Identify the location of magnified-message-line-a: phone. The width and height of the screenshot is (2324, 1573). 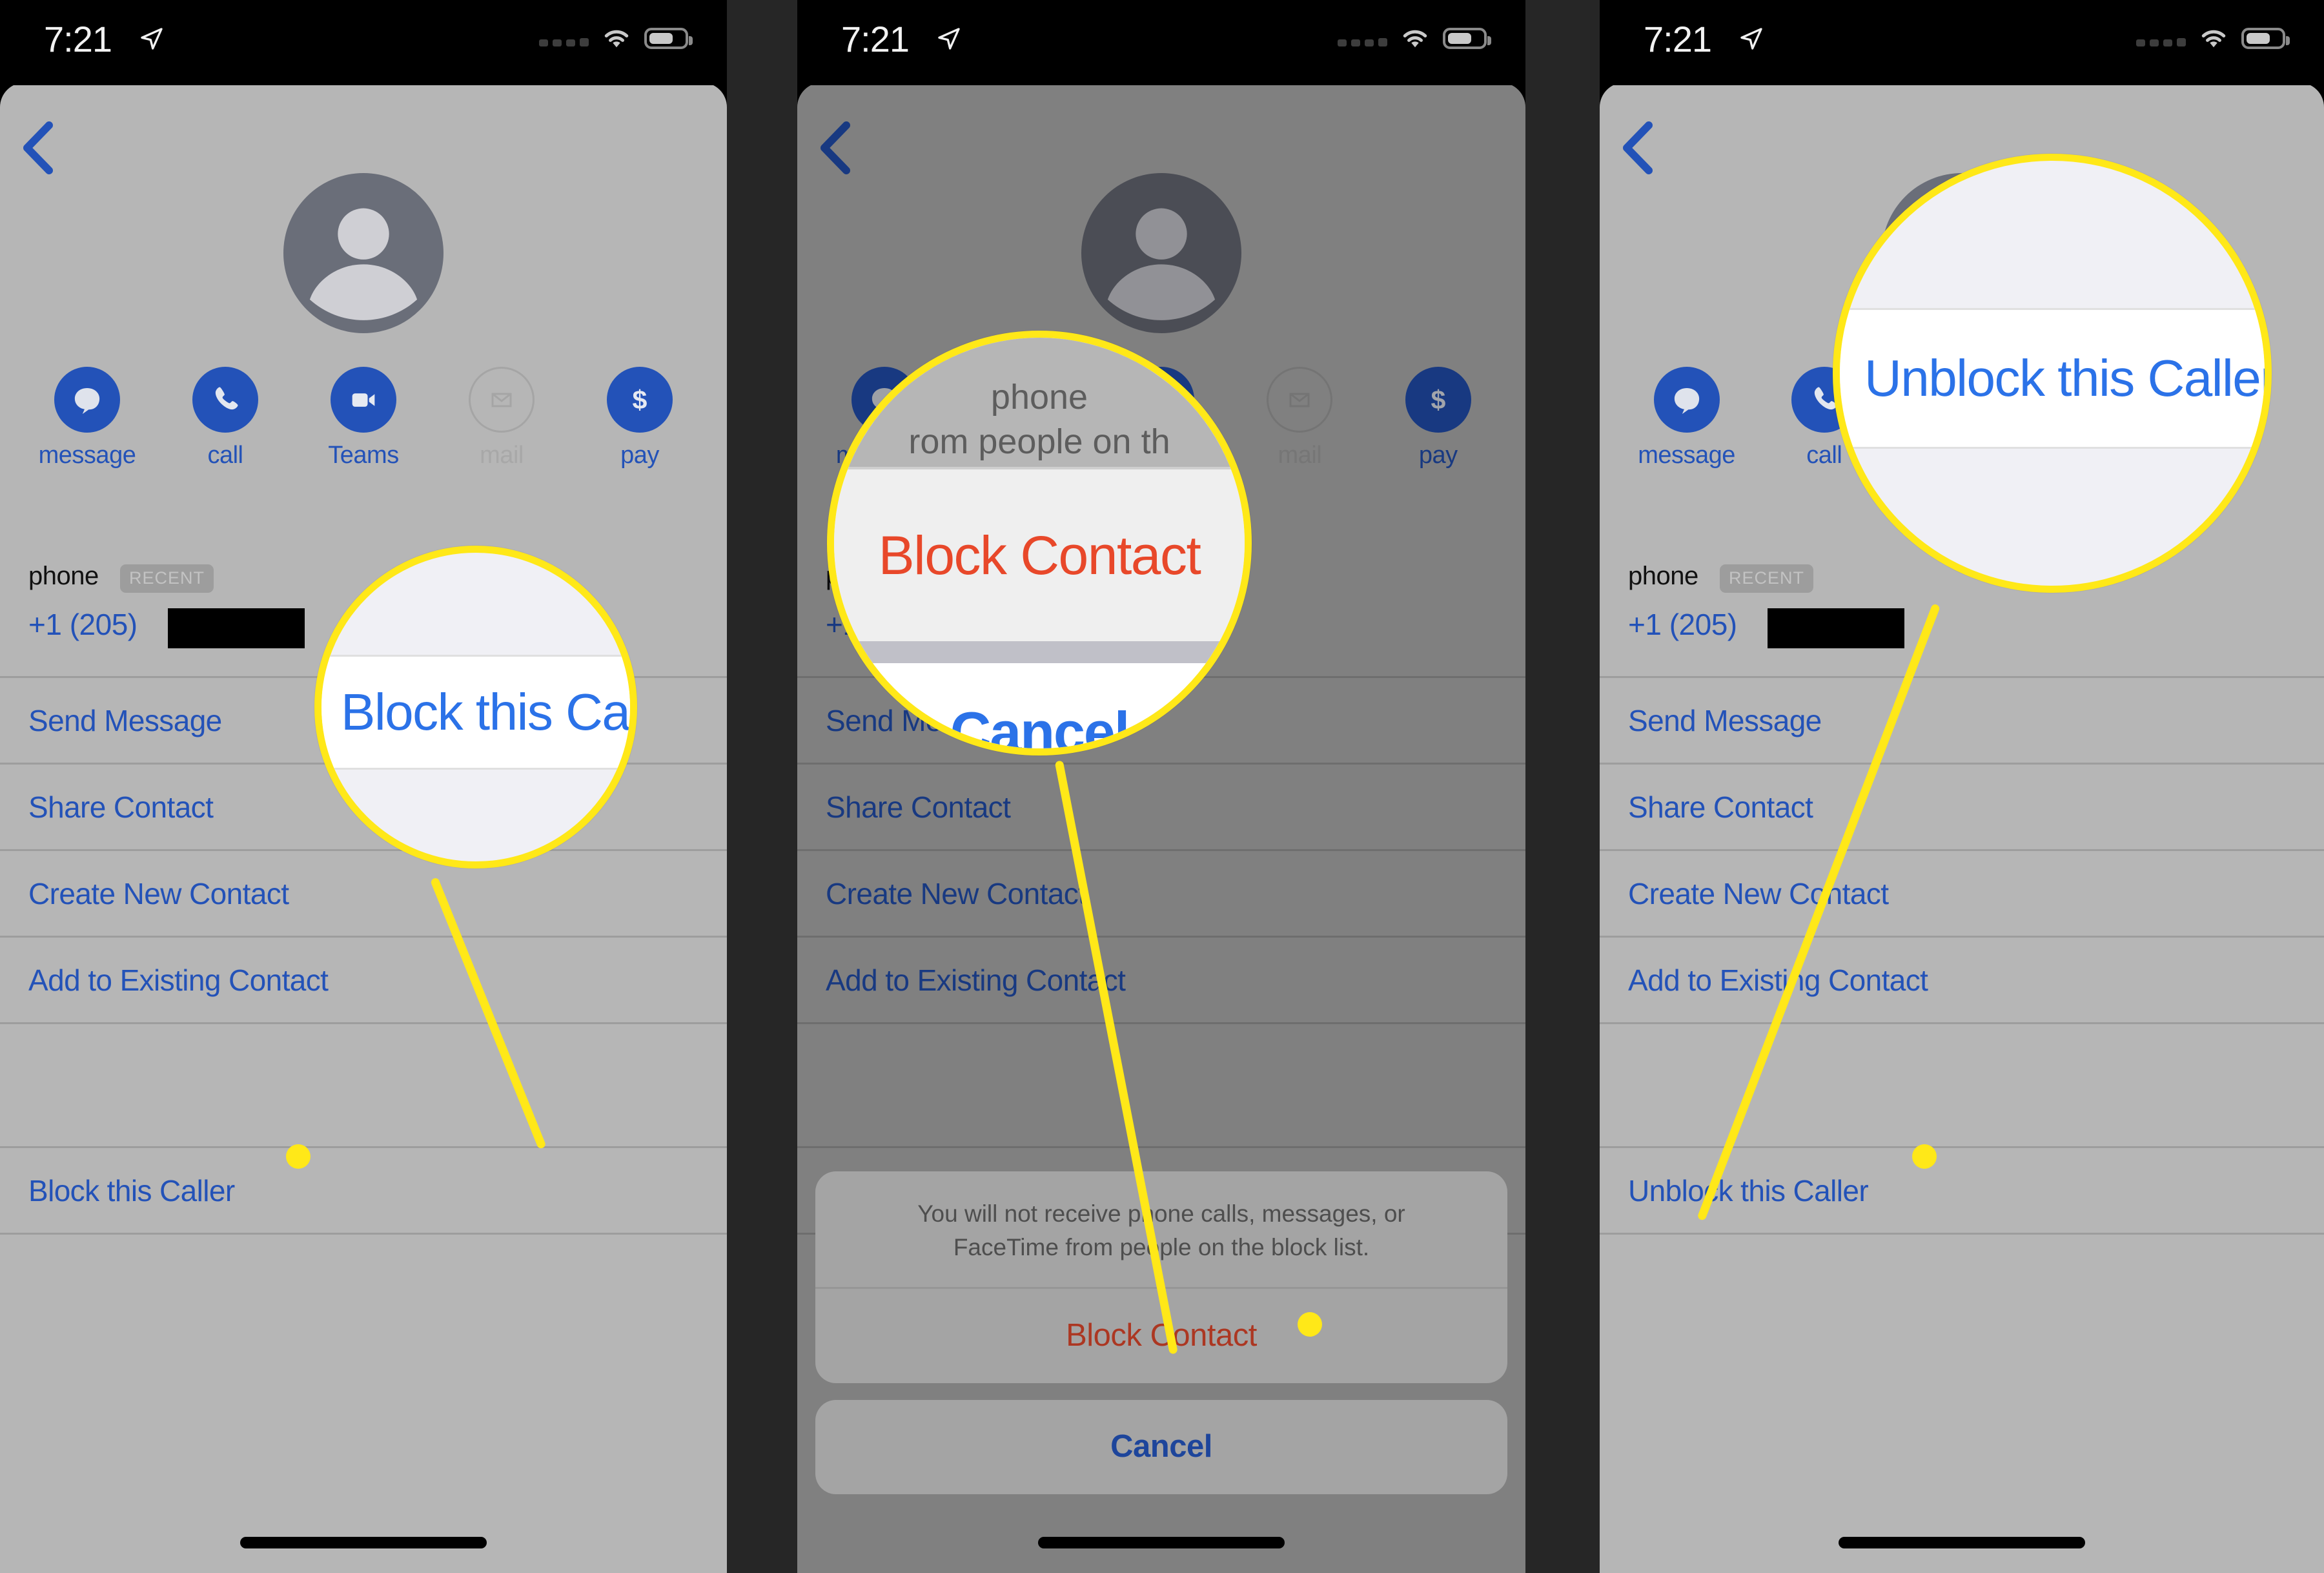
(1039, 396).